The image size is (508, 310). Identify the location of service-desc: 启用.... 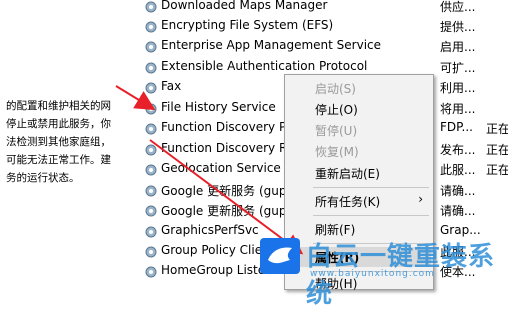
(458, 47).